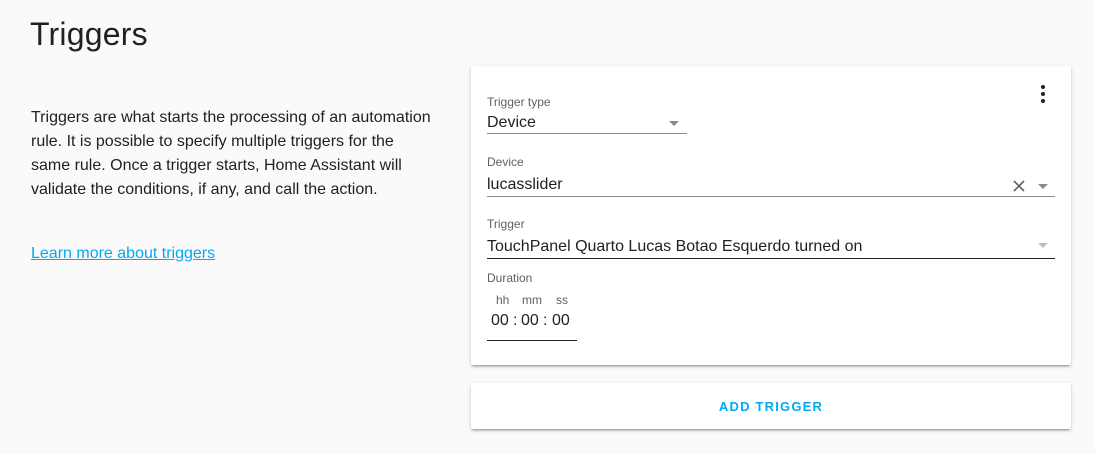 This screenshot has width=1095, height=454. I want to click on duration-field: Duration hh mm ss 00 : 00 : 00, so click(587, 307).